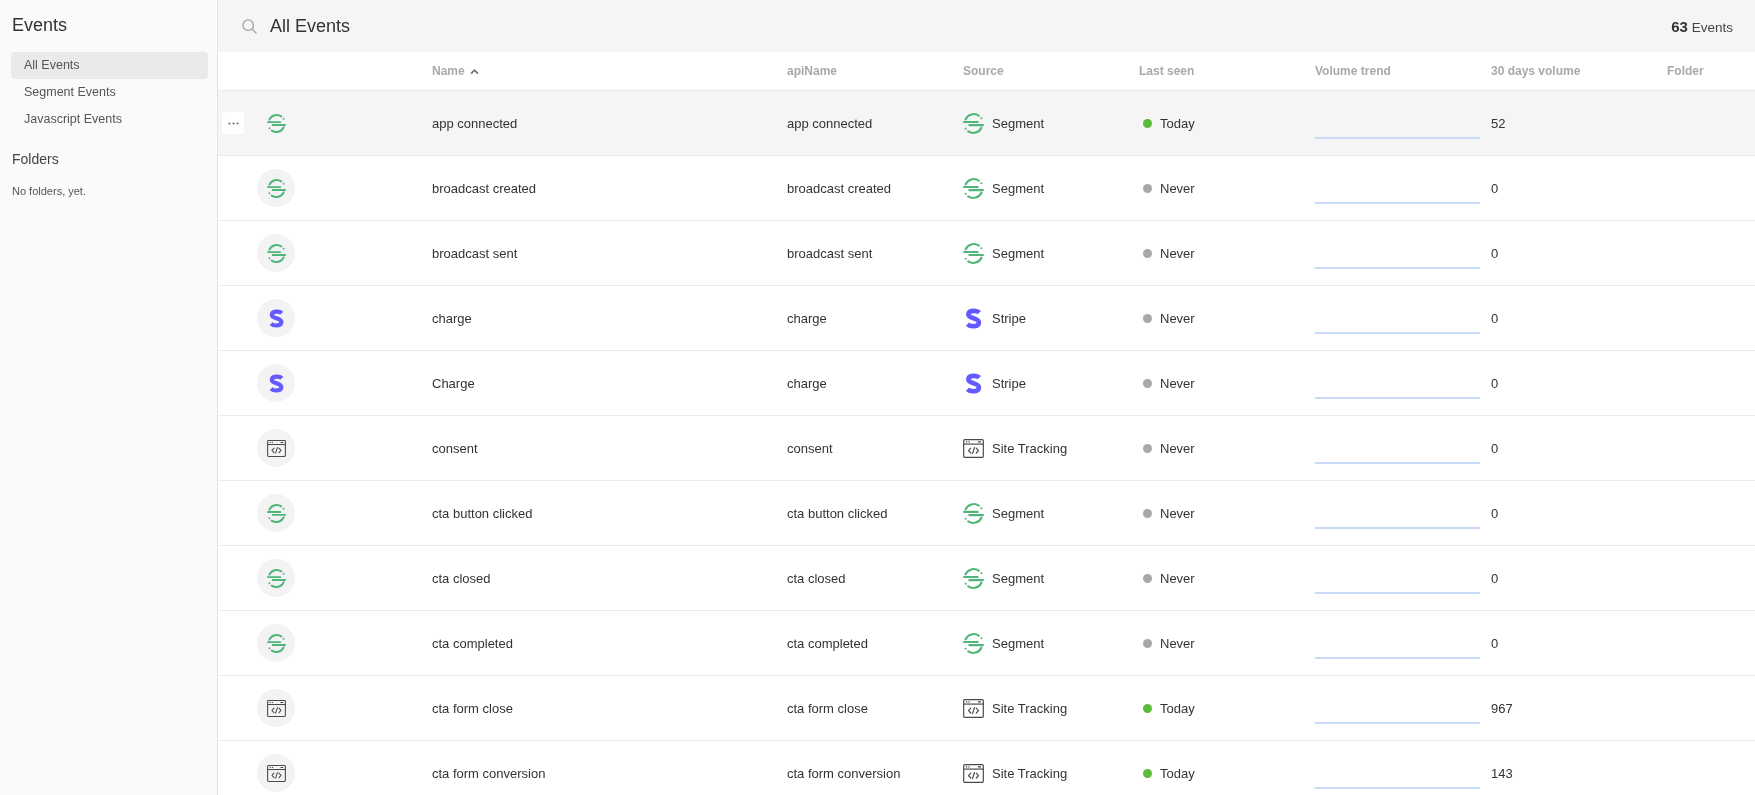 Image resolution: width=1755 pixels, height=795 pixels. I want to click on api-name: cta form conversion, so click(844, 773).